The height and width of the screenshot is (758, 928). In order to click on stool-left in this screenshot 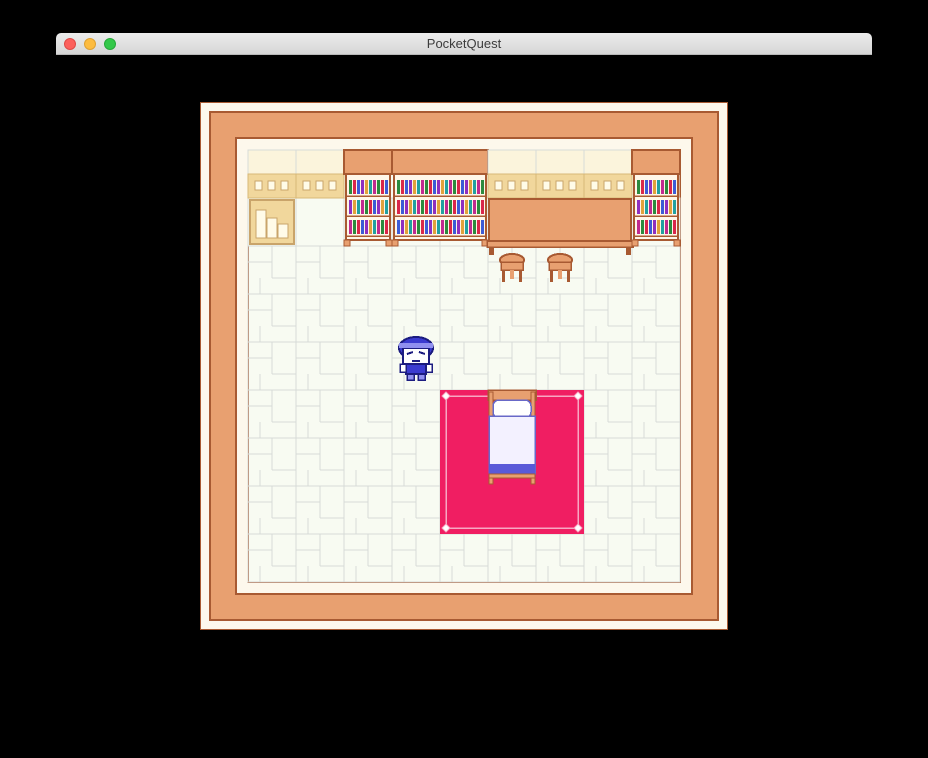, I will do `click(512, 267)`.